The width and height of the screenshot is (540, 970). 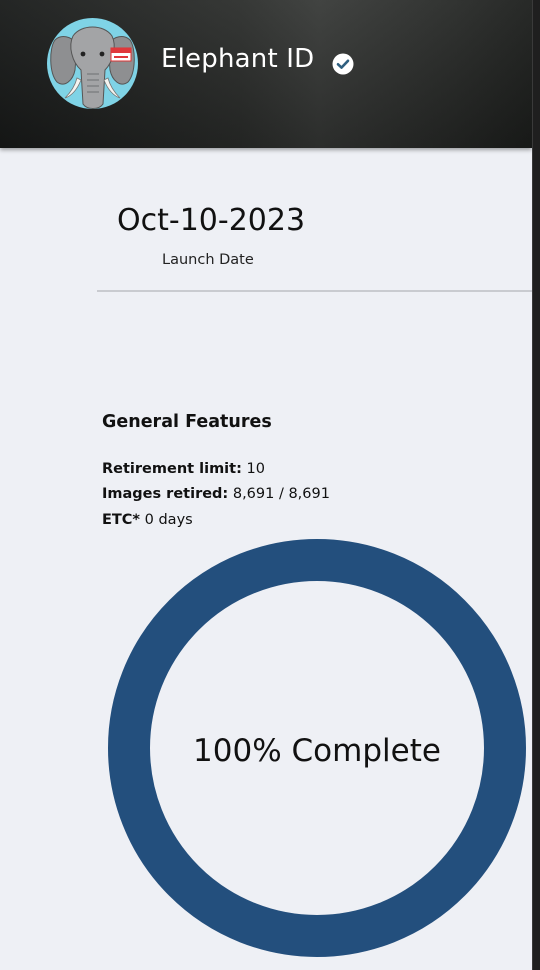 What do you see at coordinates (281, 494) in the screenshot?
I see `images-retired-value: 8,691 / 8,691` at bounding box center [281, 494].